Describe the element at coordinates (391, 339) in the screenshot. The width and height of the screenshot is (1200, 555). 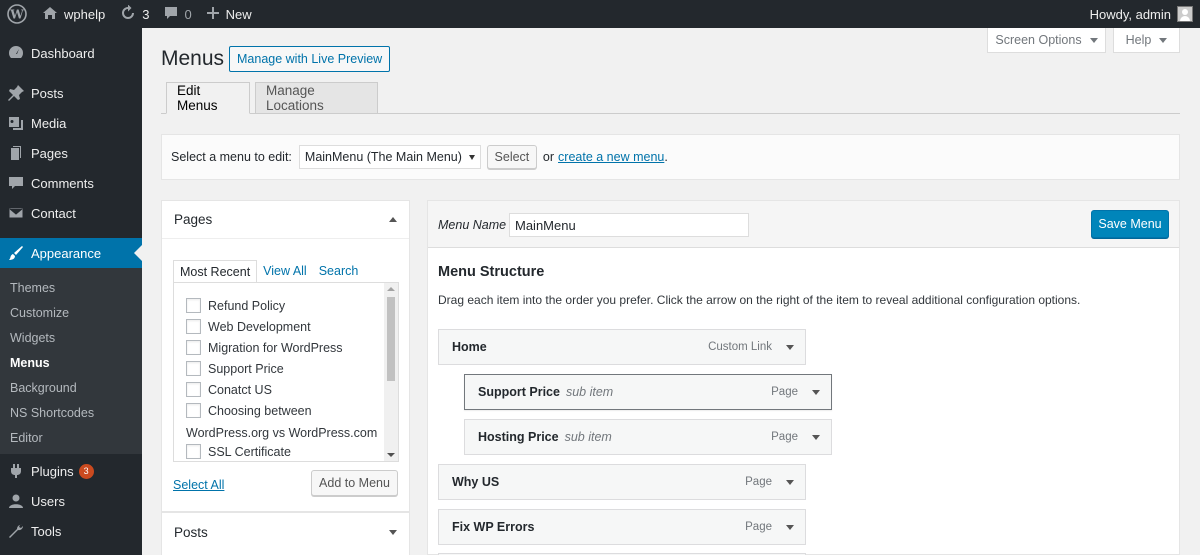
I see `scroll-thumb` at that location.